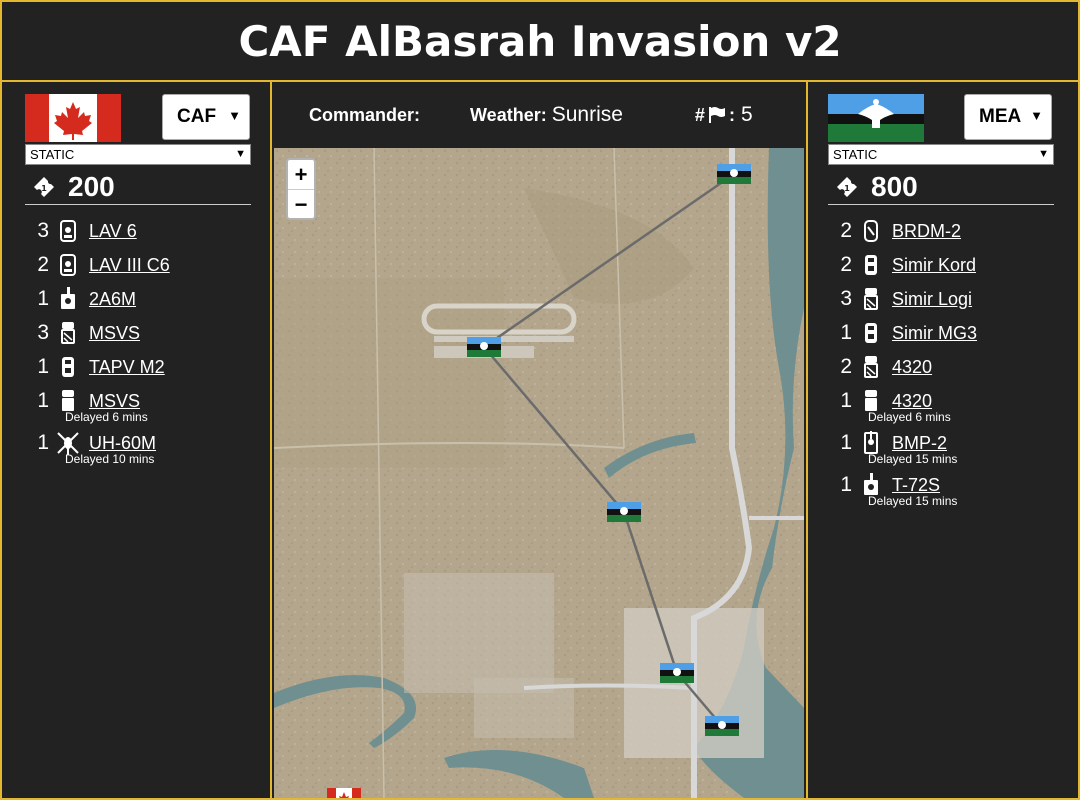  Describe the element at coordinates (129, 265) in the screenshot. I see `unit-name-link: LAV III C6` at that location.